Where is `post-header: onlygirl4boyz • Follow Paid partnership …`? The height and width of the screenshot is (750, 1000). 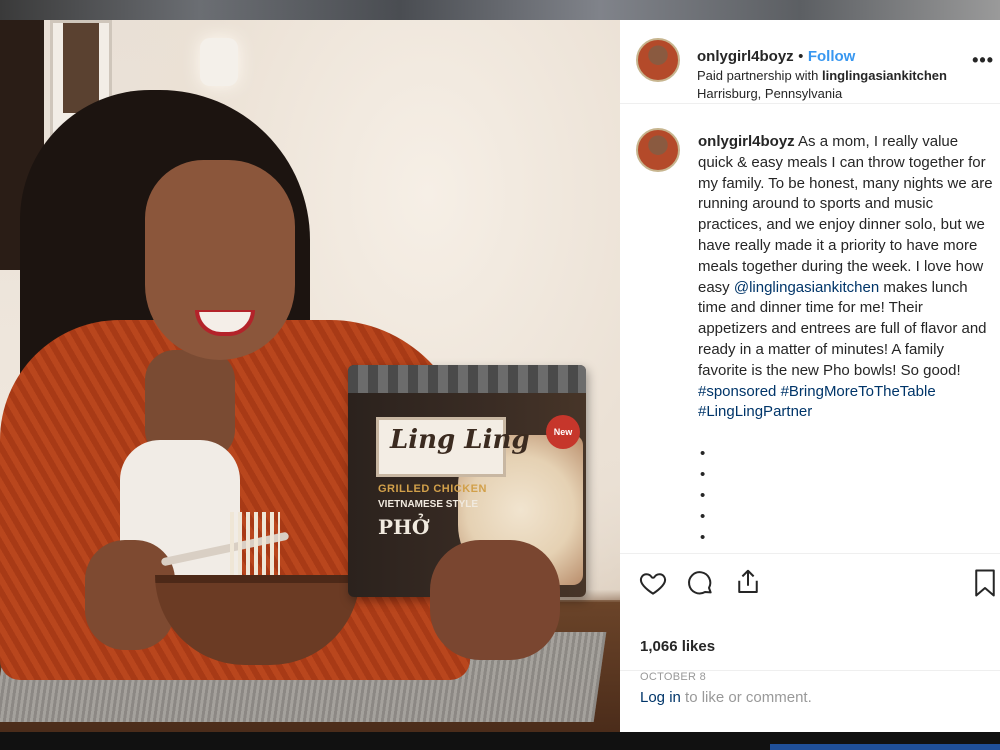 post-header: onlygirl4boyz • Follow Paid partnership … is located at coordinates (810, 62).